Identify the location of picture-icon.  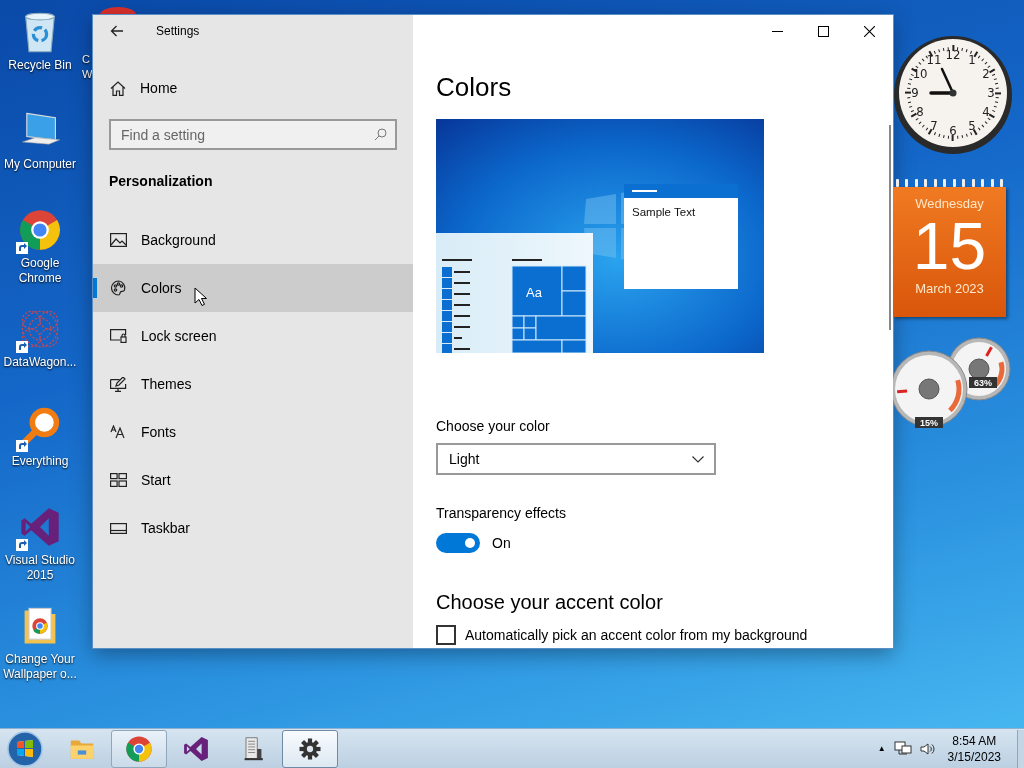
(118, 240).